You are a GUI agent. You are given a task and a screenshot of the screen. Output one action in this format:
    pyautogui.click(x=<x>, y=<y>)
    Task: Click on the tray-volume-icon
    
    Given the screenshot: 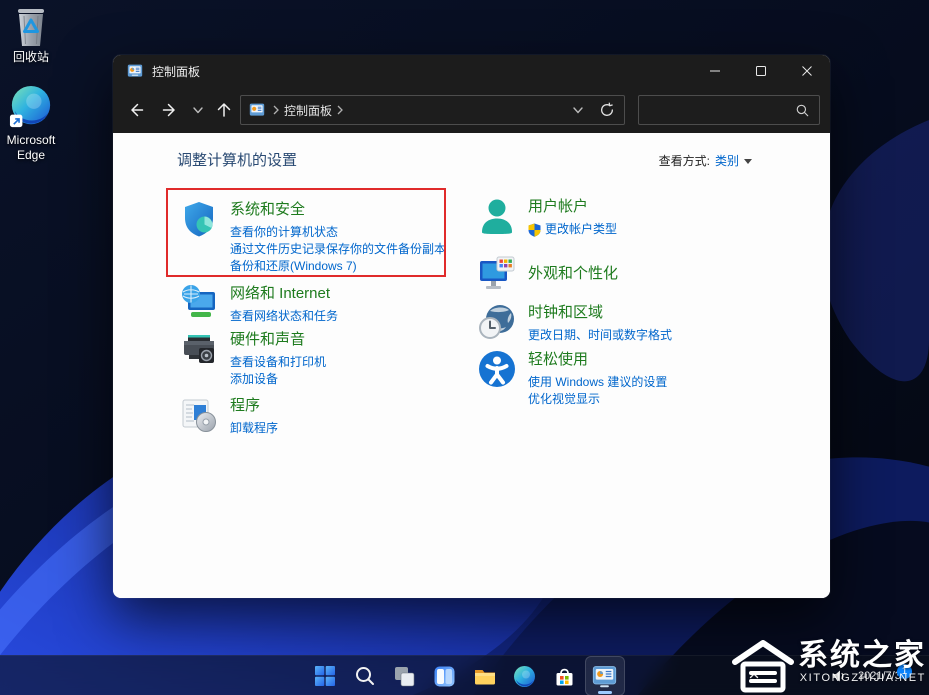 What is the action you would take?
    pyautogui.click(x=839, y=678)
    